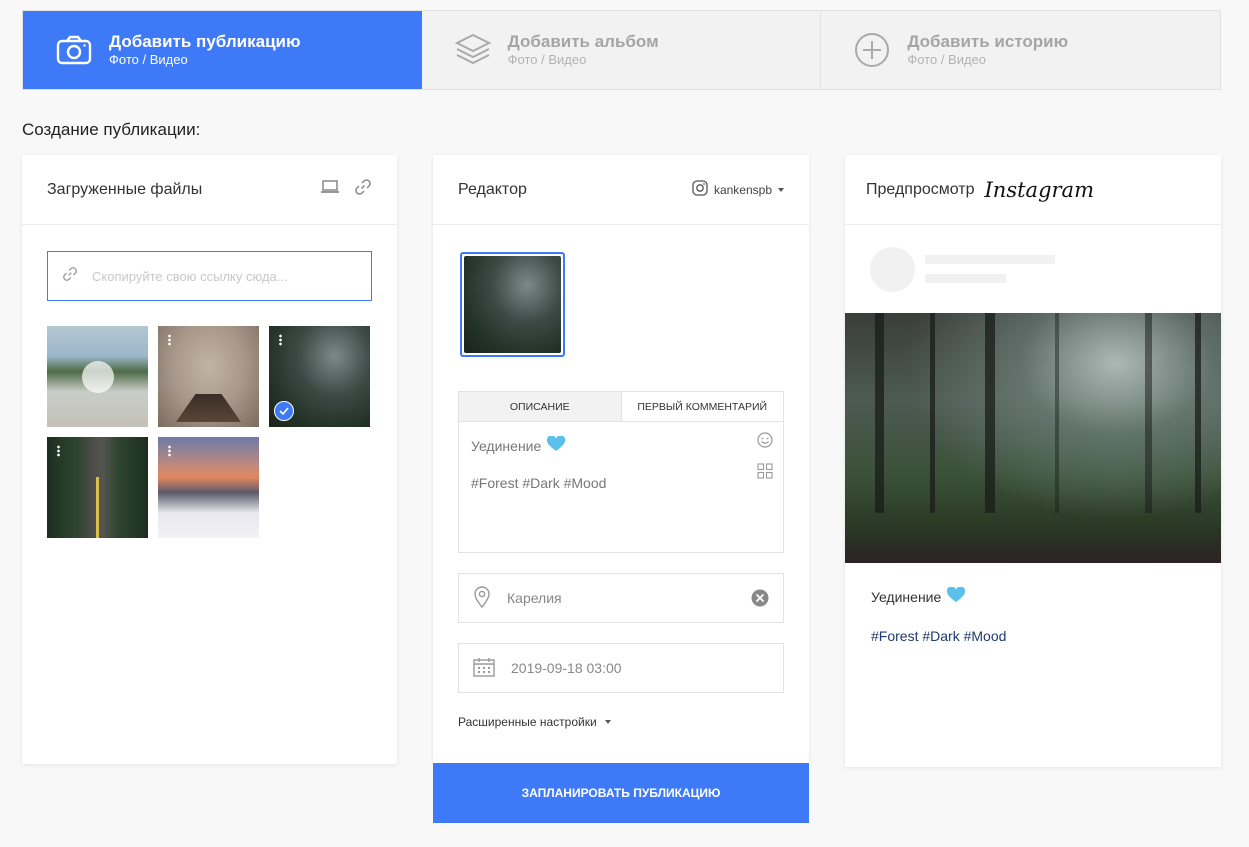  What do you see at coordinates (284, 411) in the screenshot?
I see `checkmark-icon` at bounding box center [284, 411].